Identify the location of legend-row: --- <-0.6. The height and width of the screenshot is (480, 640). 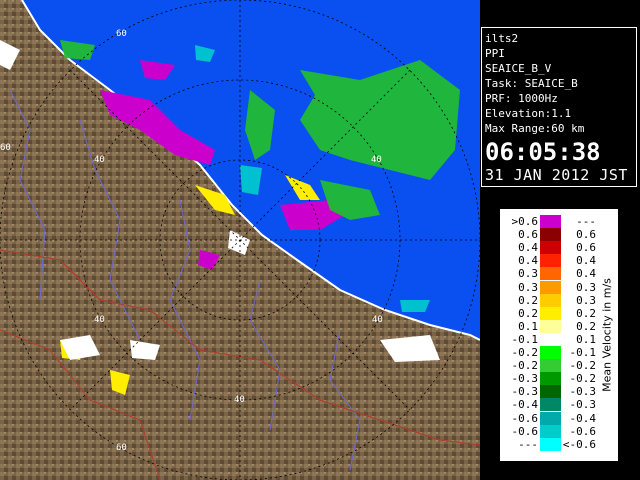
(550, 444).